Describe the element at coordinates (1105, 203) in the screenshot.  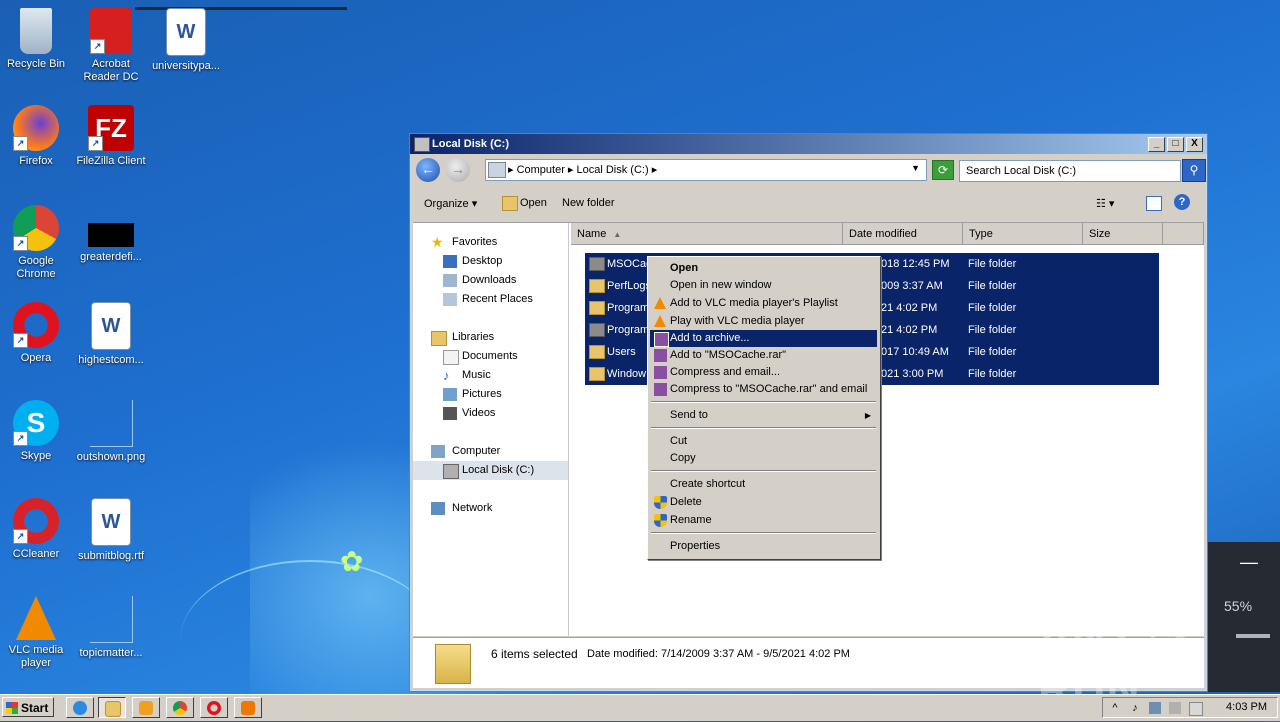
I see `views-icon: ☷ ▾` at that location.